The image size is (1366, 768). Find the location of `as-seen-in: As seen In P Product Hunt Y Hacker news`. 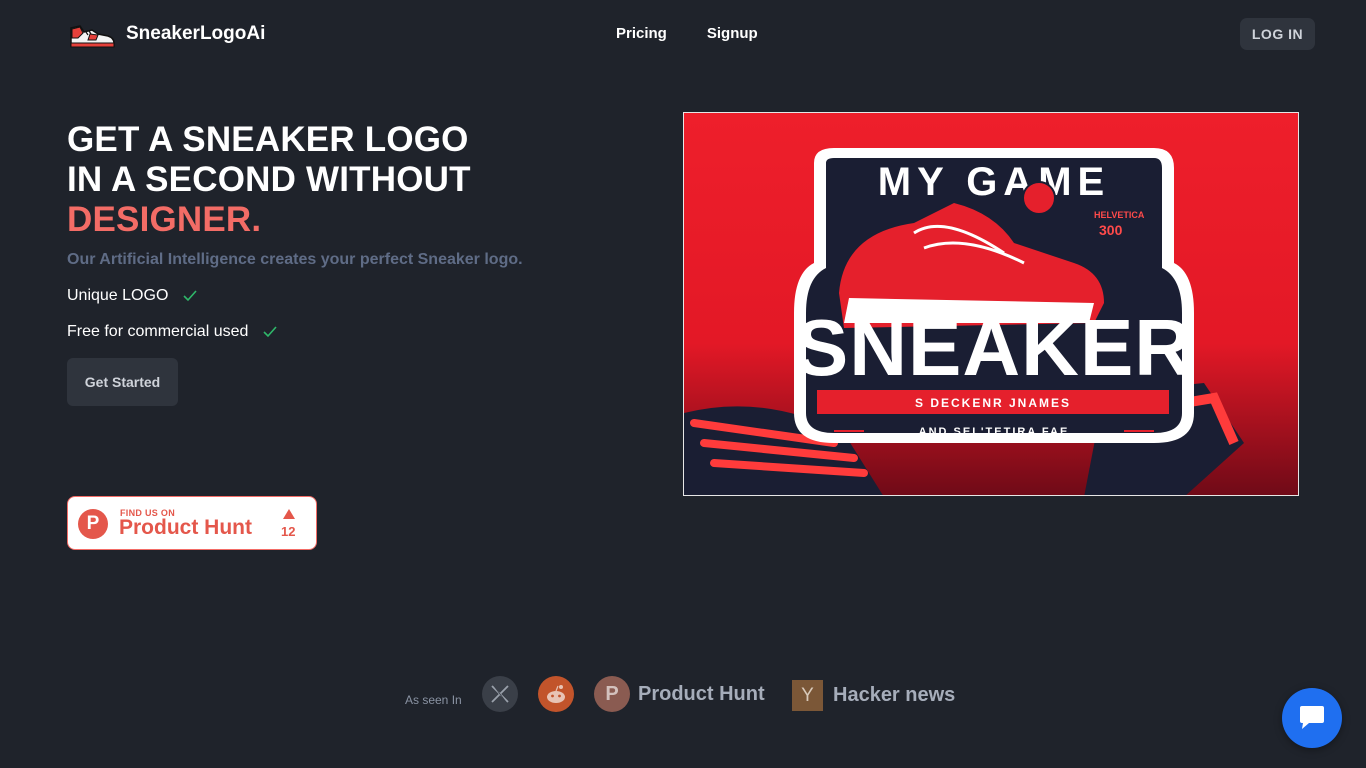

as-seen-in: As seen In P Product Hunt Y Hacker news is located at coordinates (715, 696).